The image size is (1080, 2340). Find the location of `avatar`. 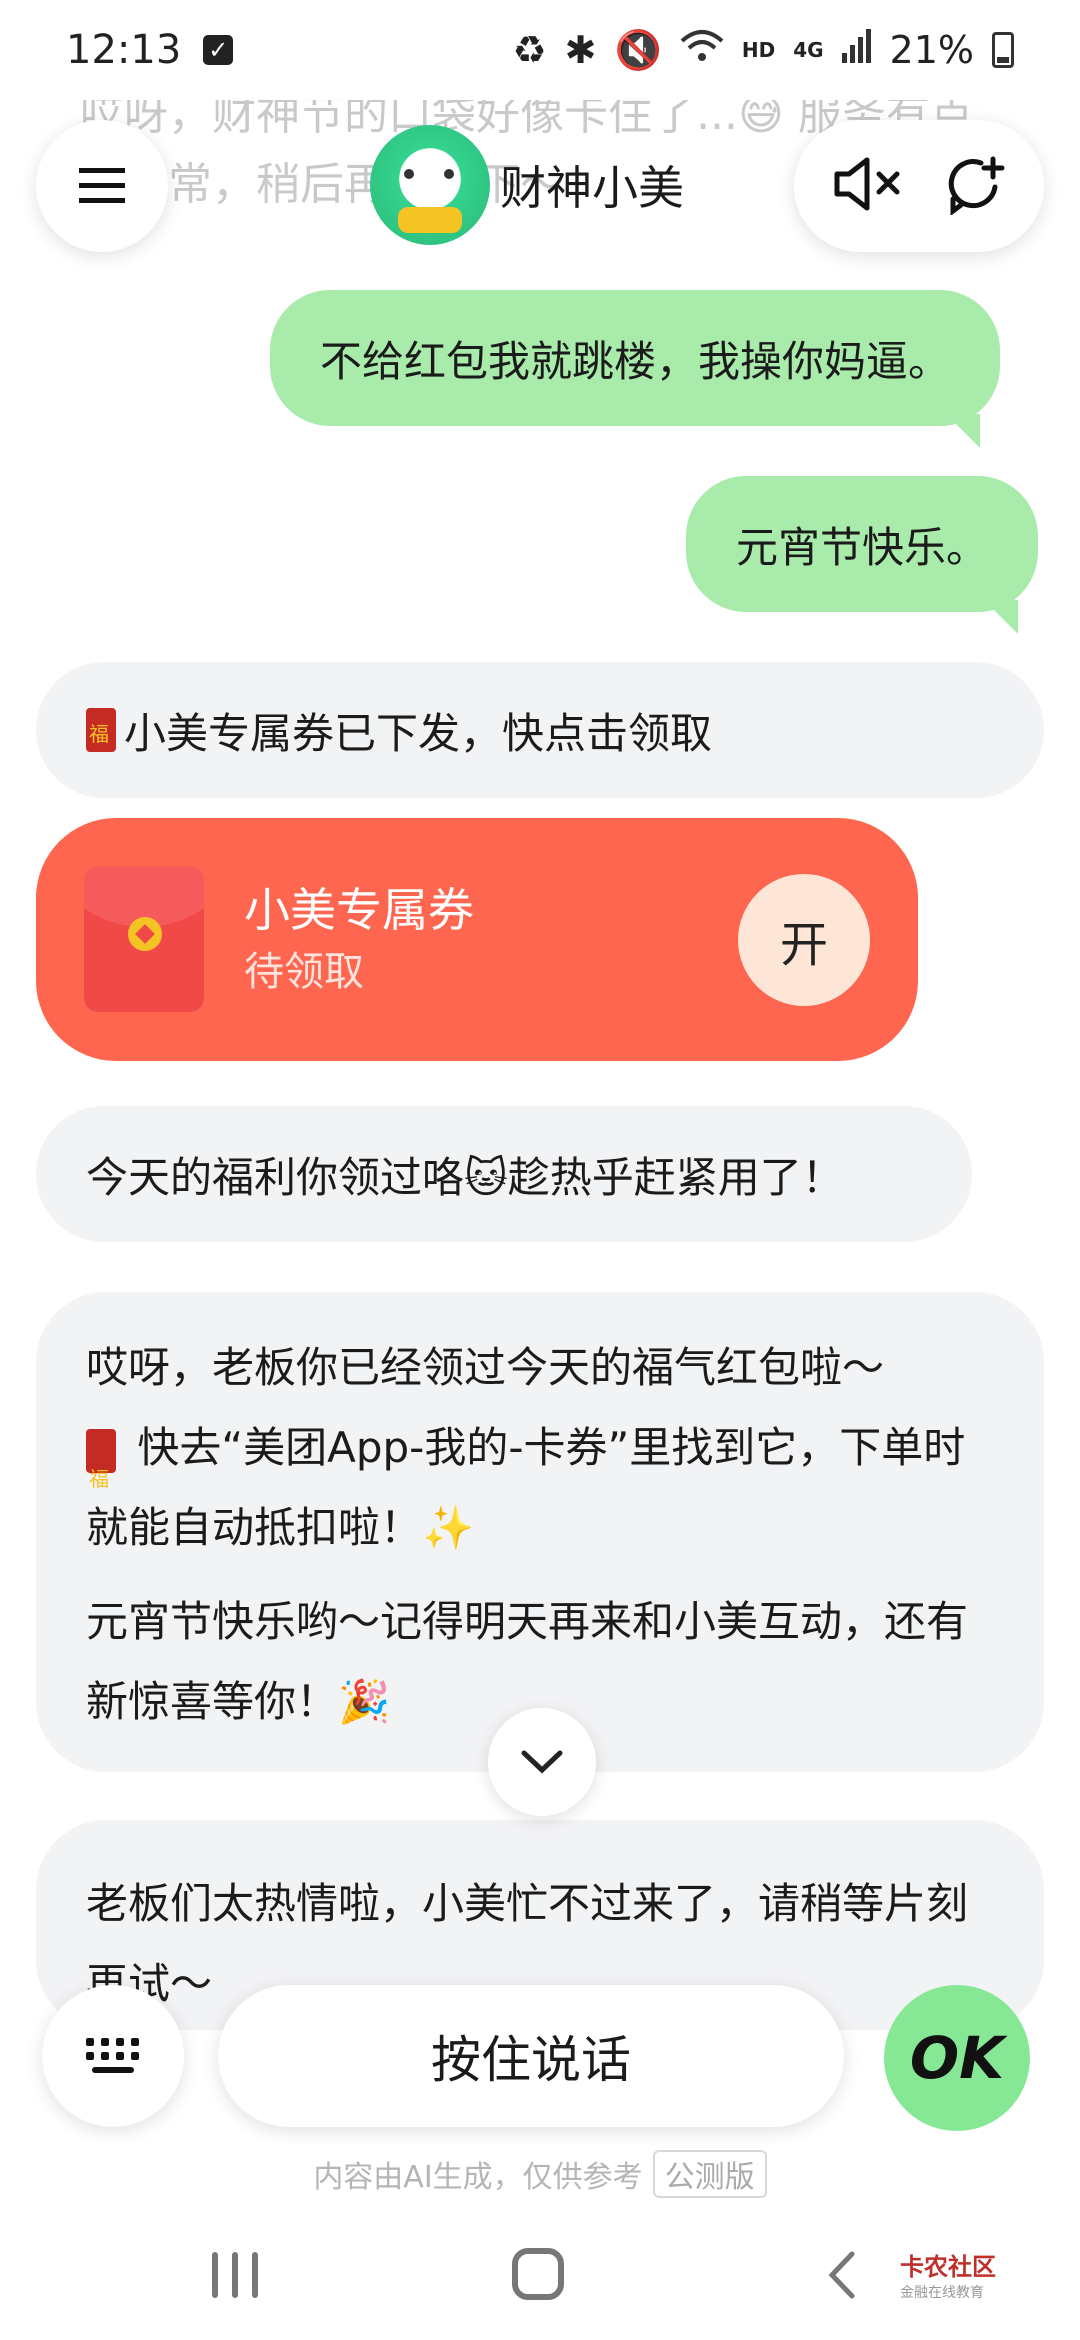

avatar is located at coordinates (430, 185).